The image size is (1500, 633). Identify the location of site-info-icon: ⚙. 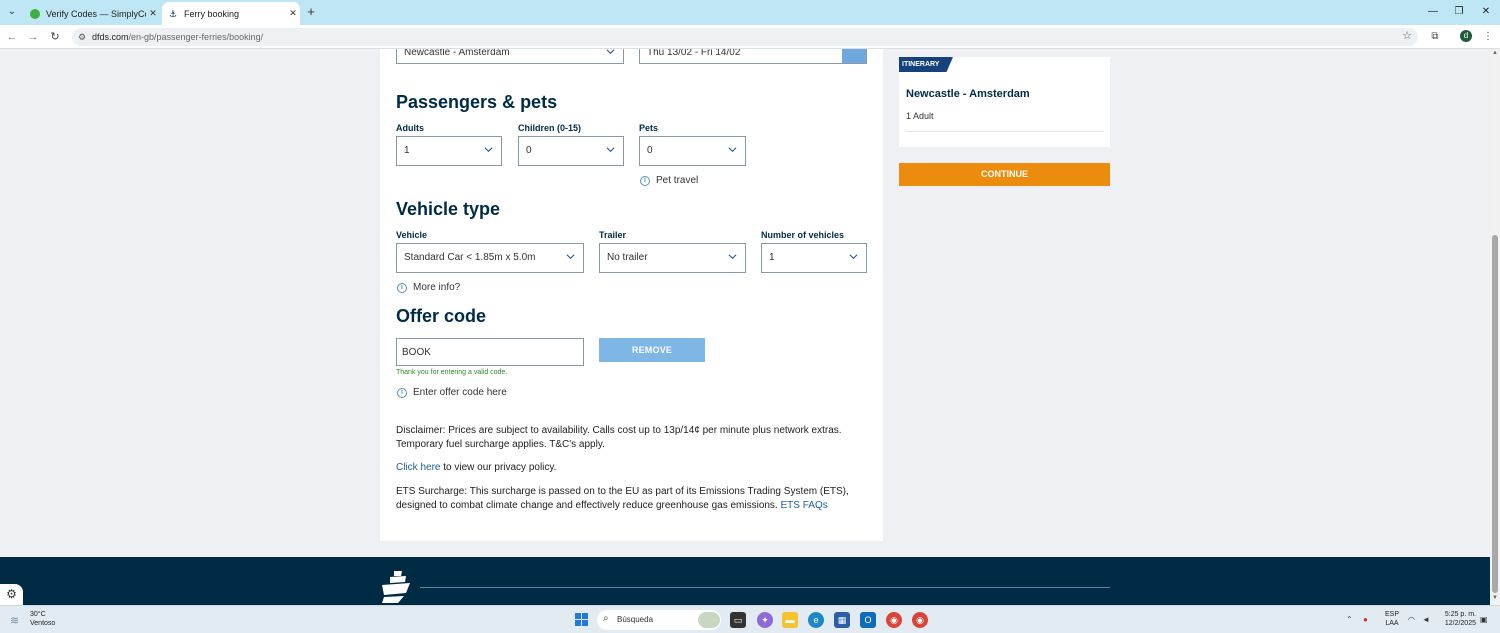
(82, 37).